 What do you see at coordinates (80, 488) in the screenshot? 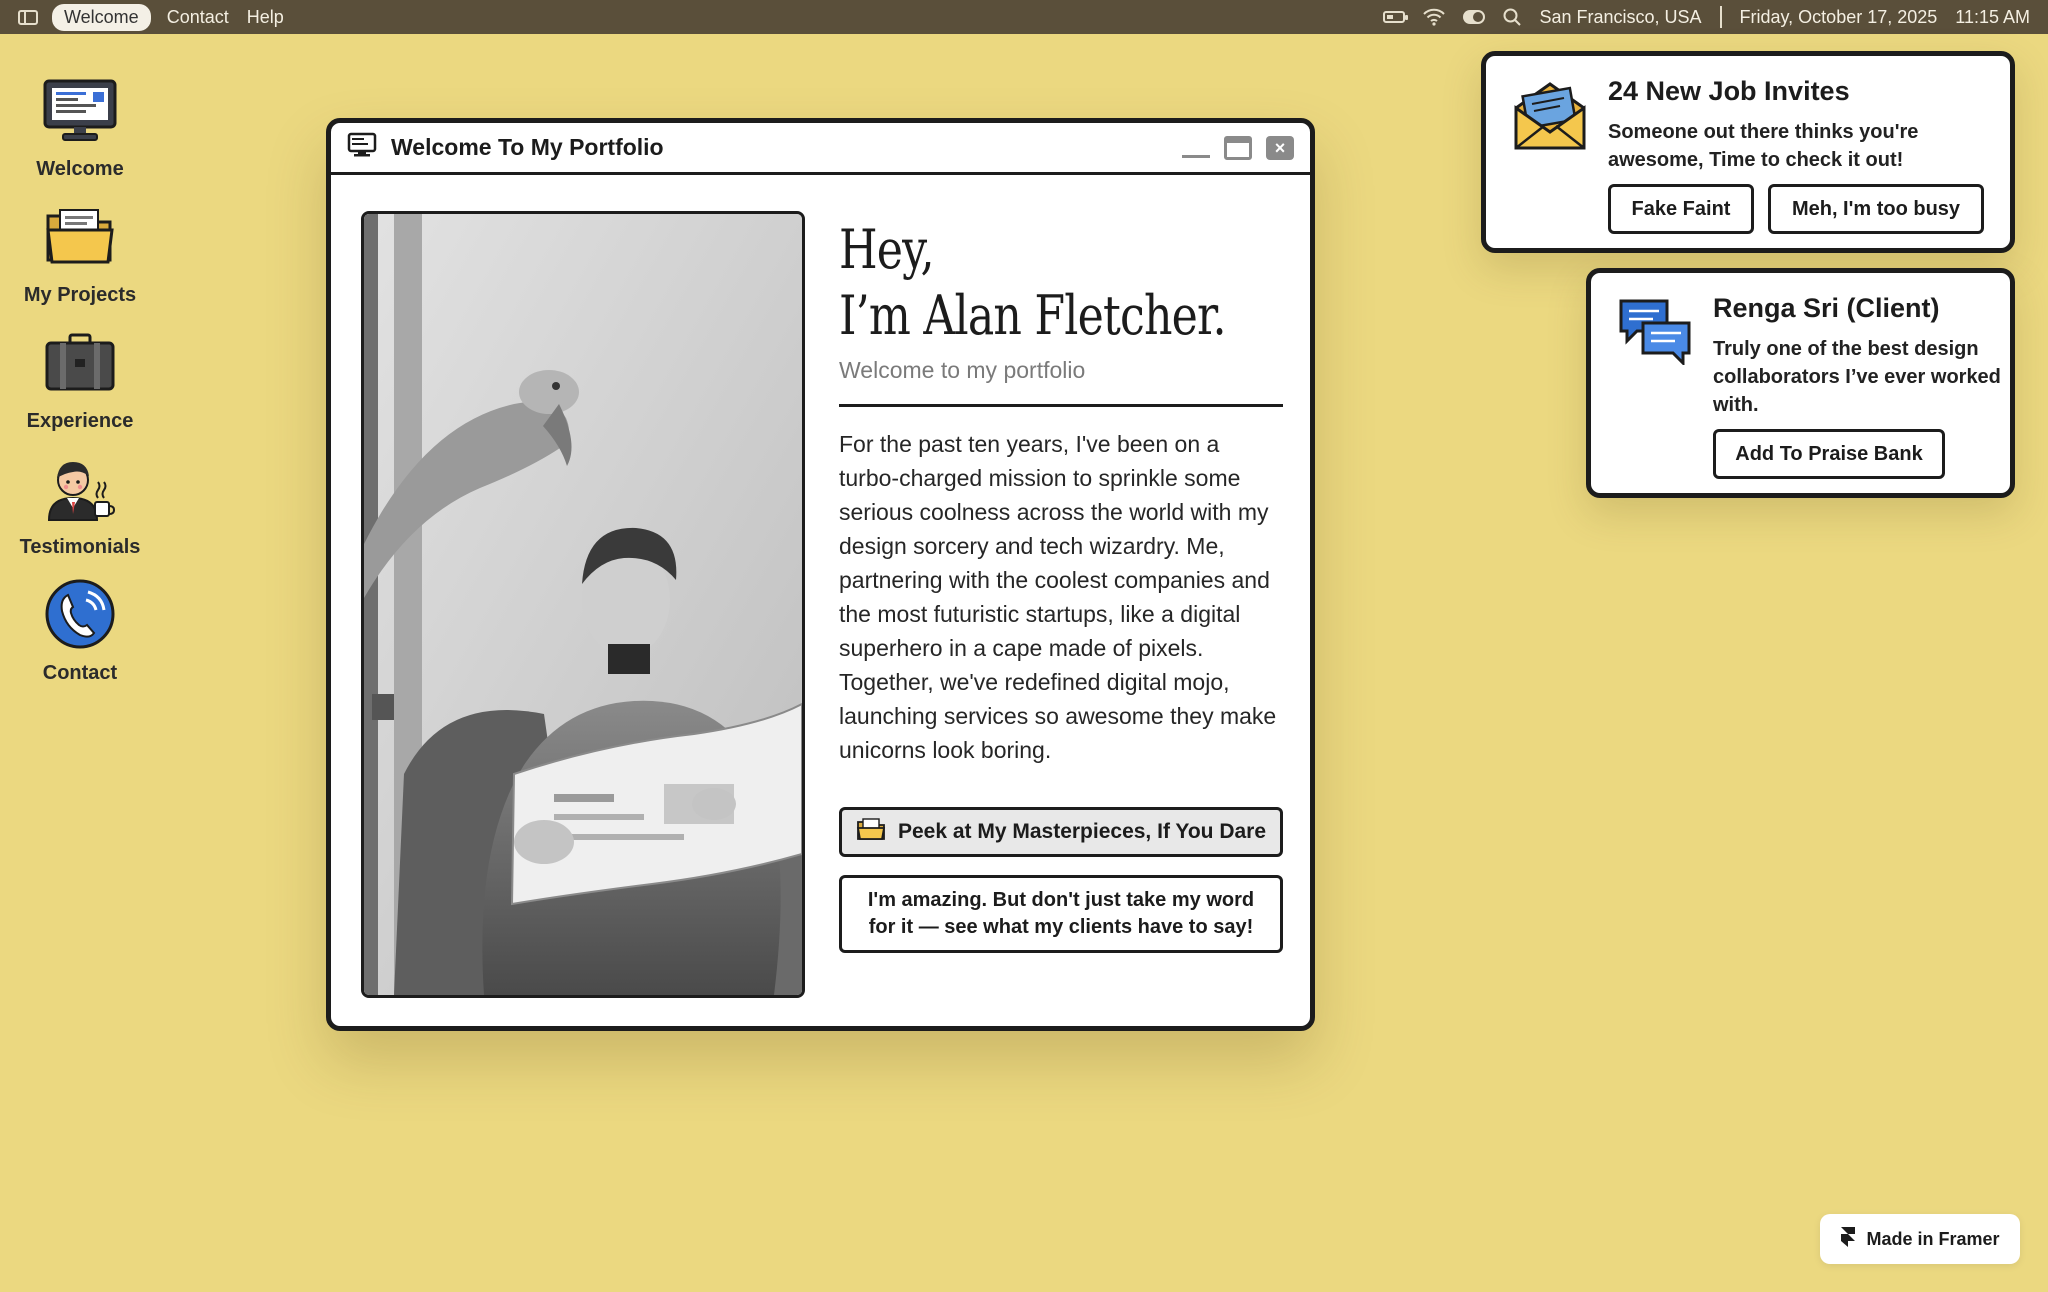
I see `person-coffee-icon` at bounding box center [80, 488].